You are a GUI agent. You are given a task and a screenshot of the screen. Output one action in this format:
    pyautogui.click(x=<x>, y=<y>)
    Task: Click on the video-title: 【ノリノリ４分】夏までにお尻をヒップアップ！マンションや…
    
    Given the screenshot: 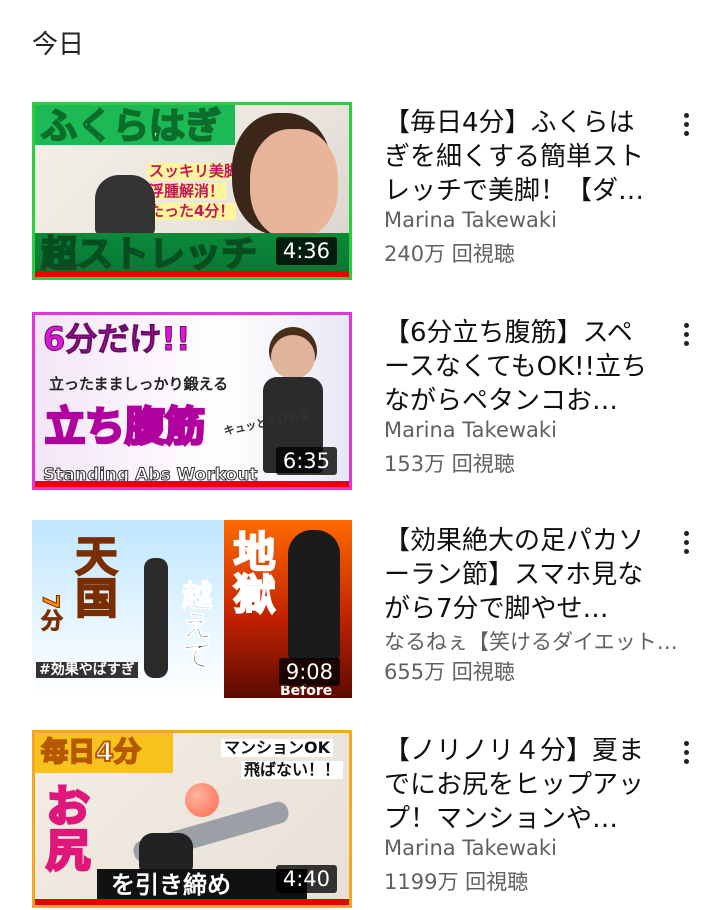 What is the action you would take?
    pyautogui.click(x=520, y=785)
    